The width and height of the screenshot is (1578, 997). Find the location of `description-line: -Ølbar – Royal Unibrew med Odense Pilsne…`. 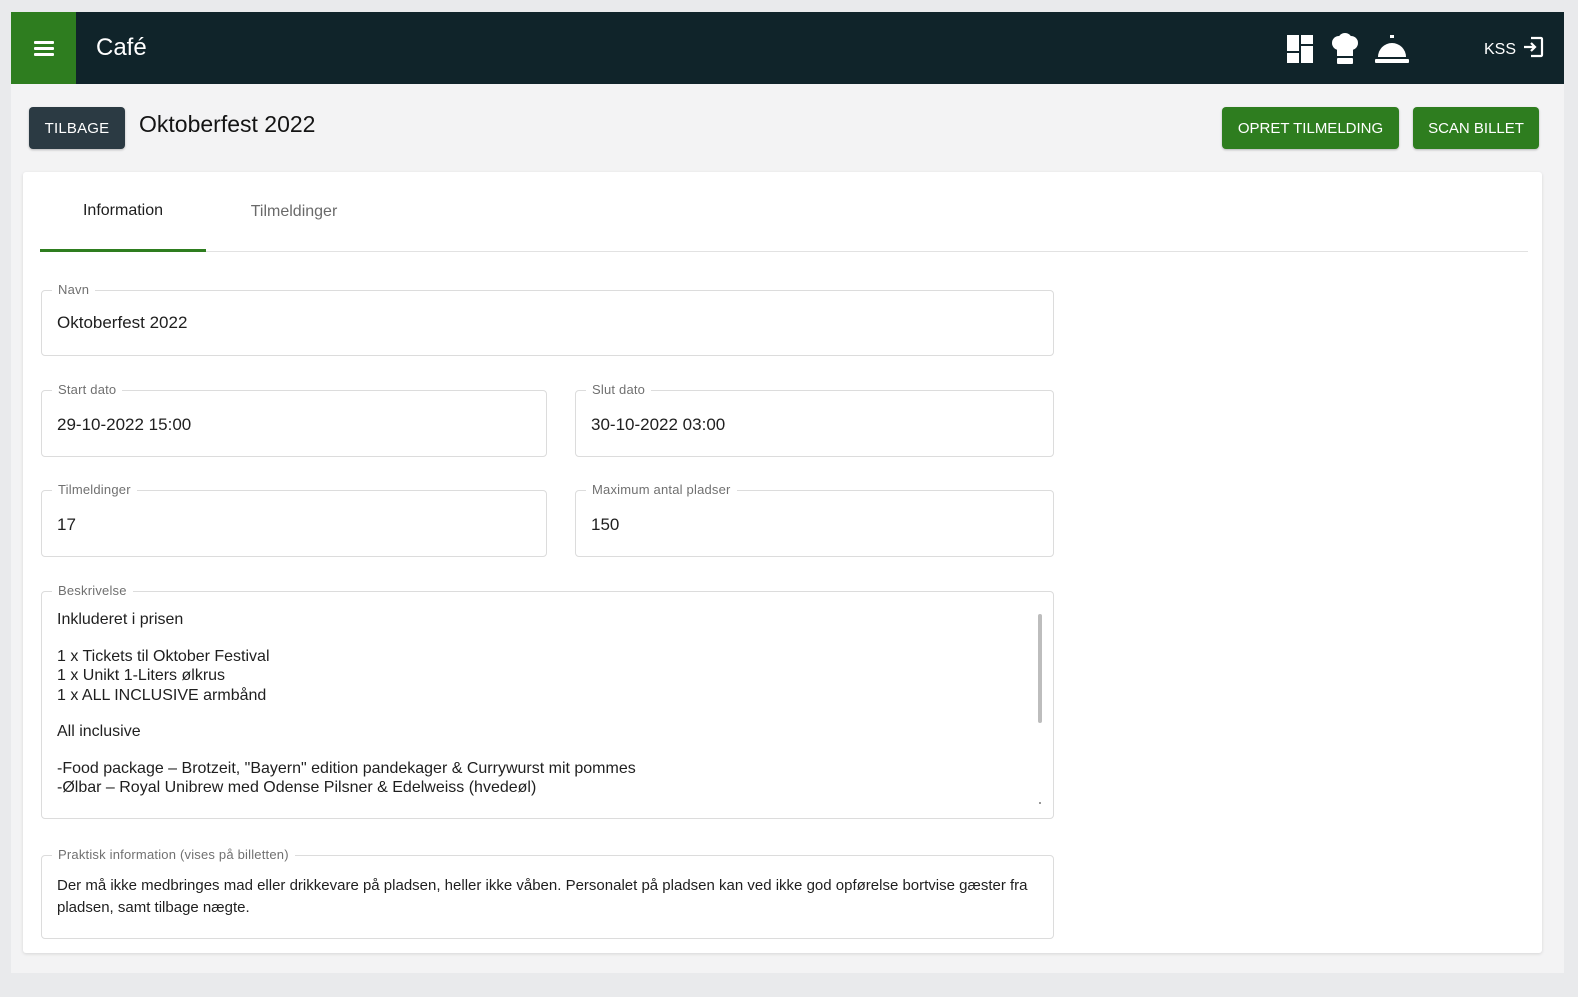

description-line: -Ølbar – Royal Unibrew med Odense Pilsne… is located at coordinates (297, 787).